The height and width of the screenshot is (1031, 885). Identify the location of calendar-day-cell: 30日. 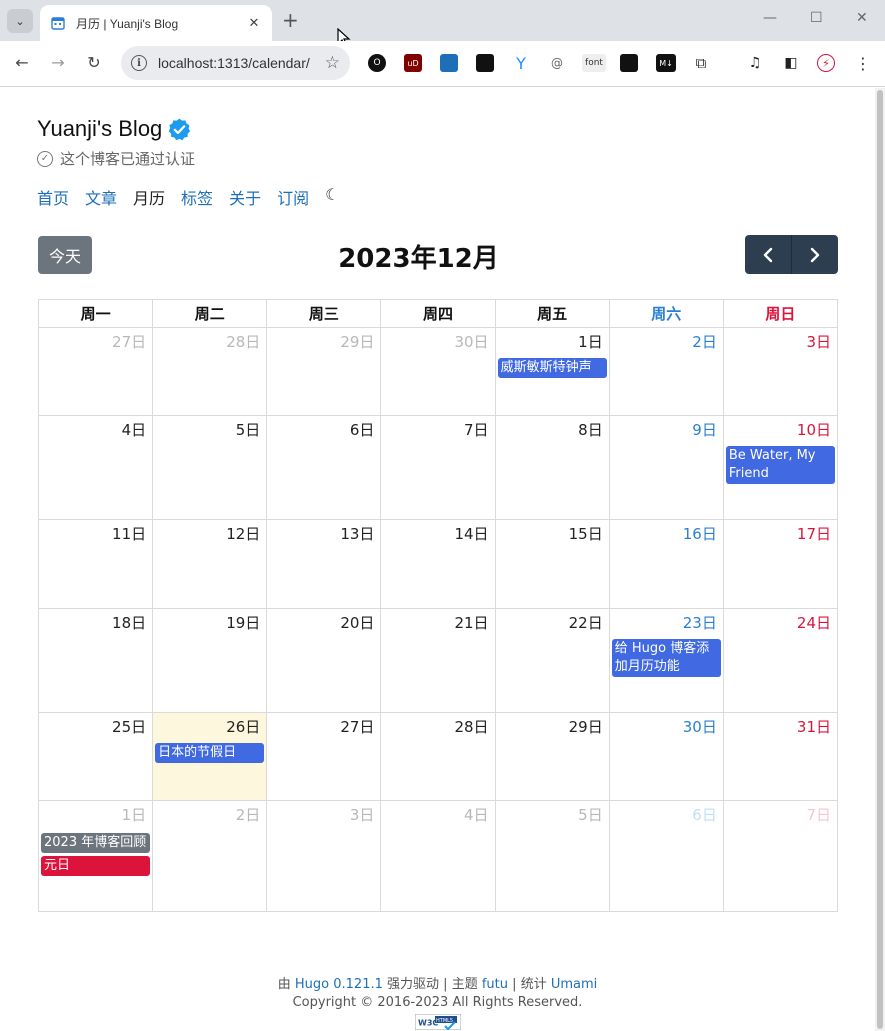
(438, 371).